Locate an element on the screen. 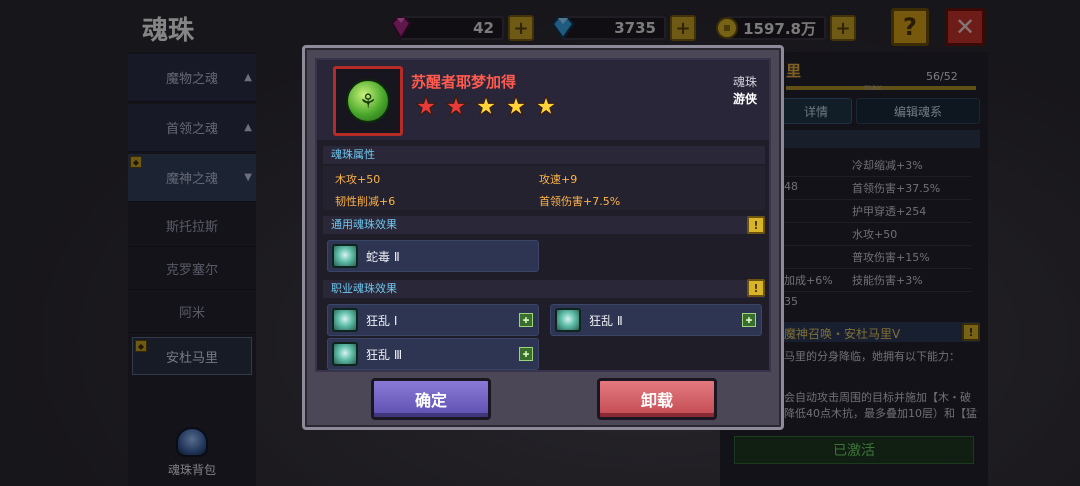  soul-type-label: 魂珠 is located at coordinates (744, 82).